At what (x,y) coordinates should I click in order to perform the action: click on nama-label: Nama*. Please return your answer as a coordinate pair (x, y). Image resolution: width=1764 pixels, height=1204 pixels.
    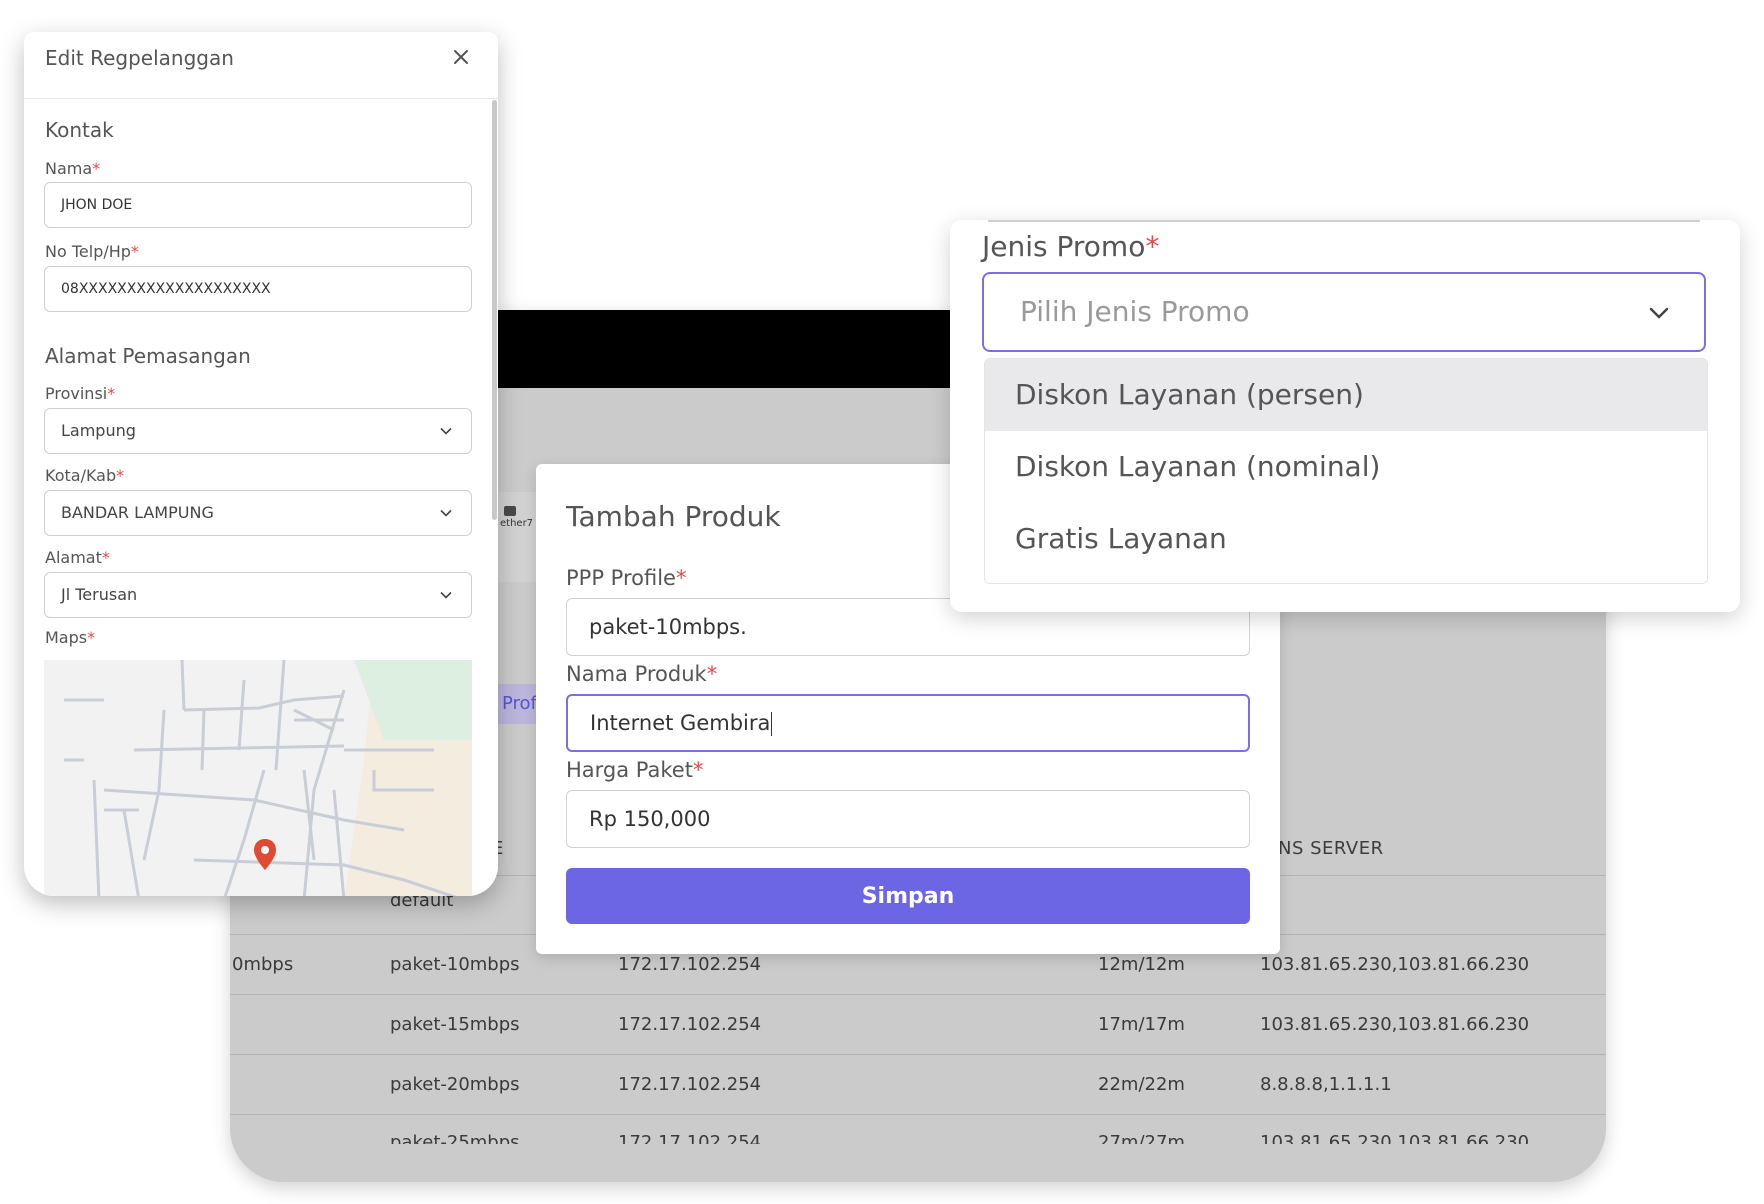
    Looking at the image, I should click on (73, 168).